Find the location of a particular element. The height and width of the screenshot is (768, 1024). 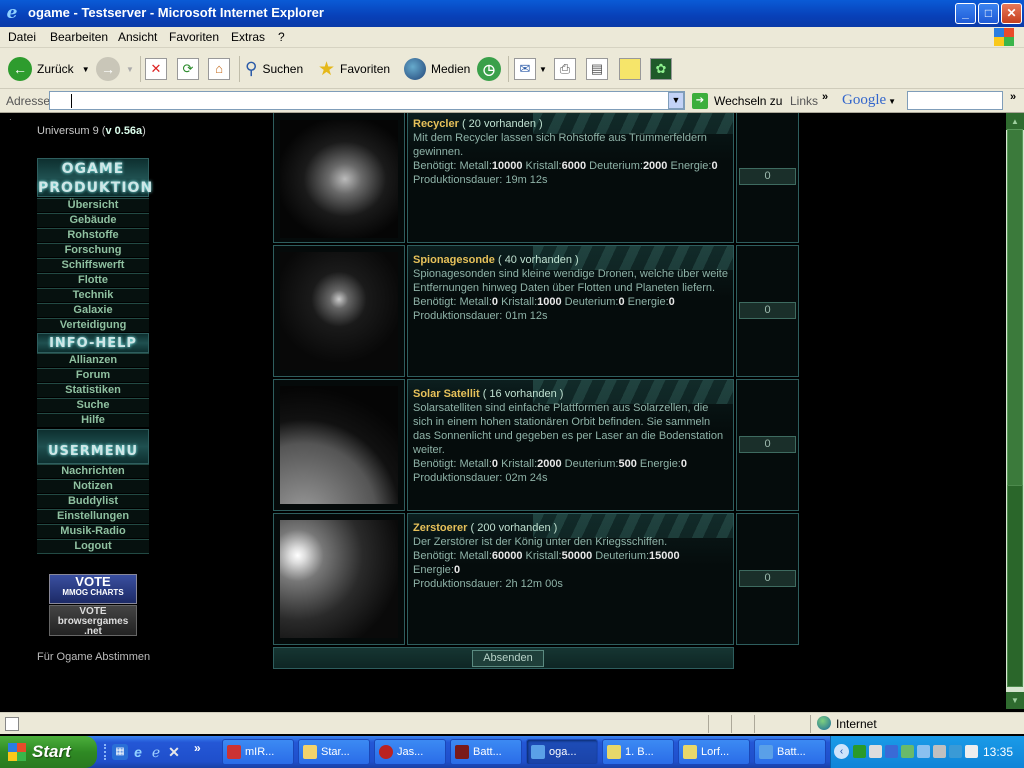

toolbar-chevron-icon: » is located at coordinates (1013, 97).